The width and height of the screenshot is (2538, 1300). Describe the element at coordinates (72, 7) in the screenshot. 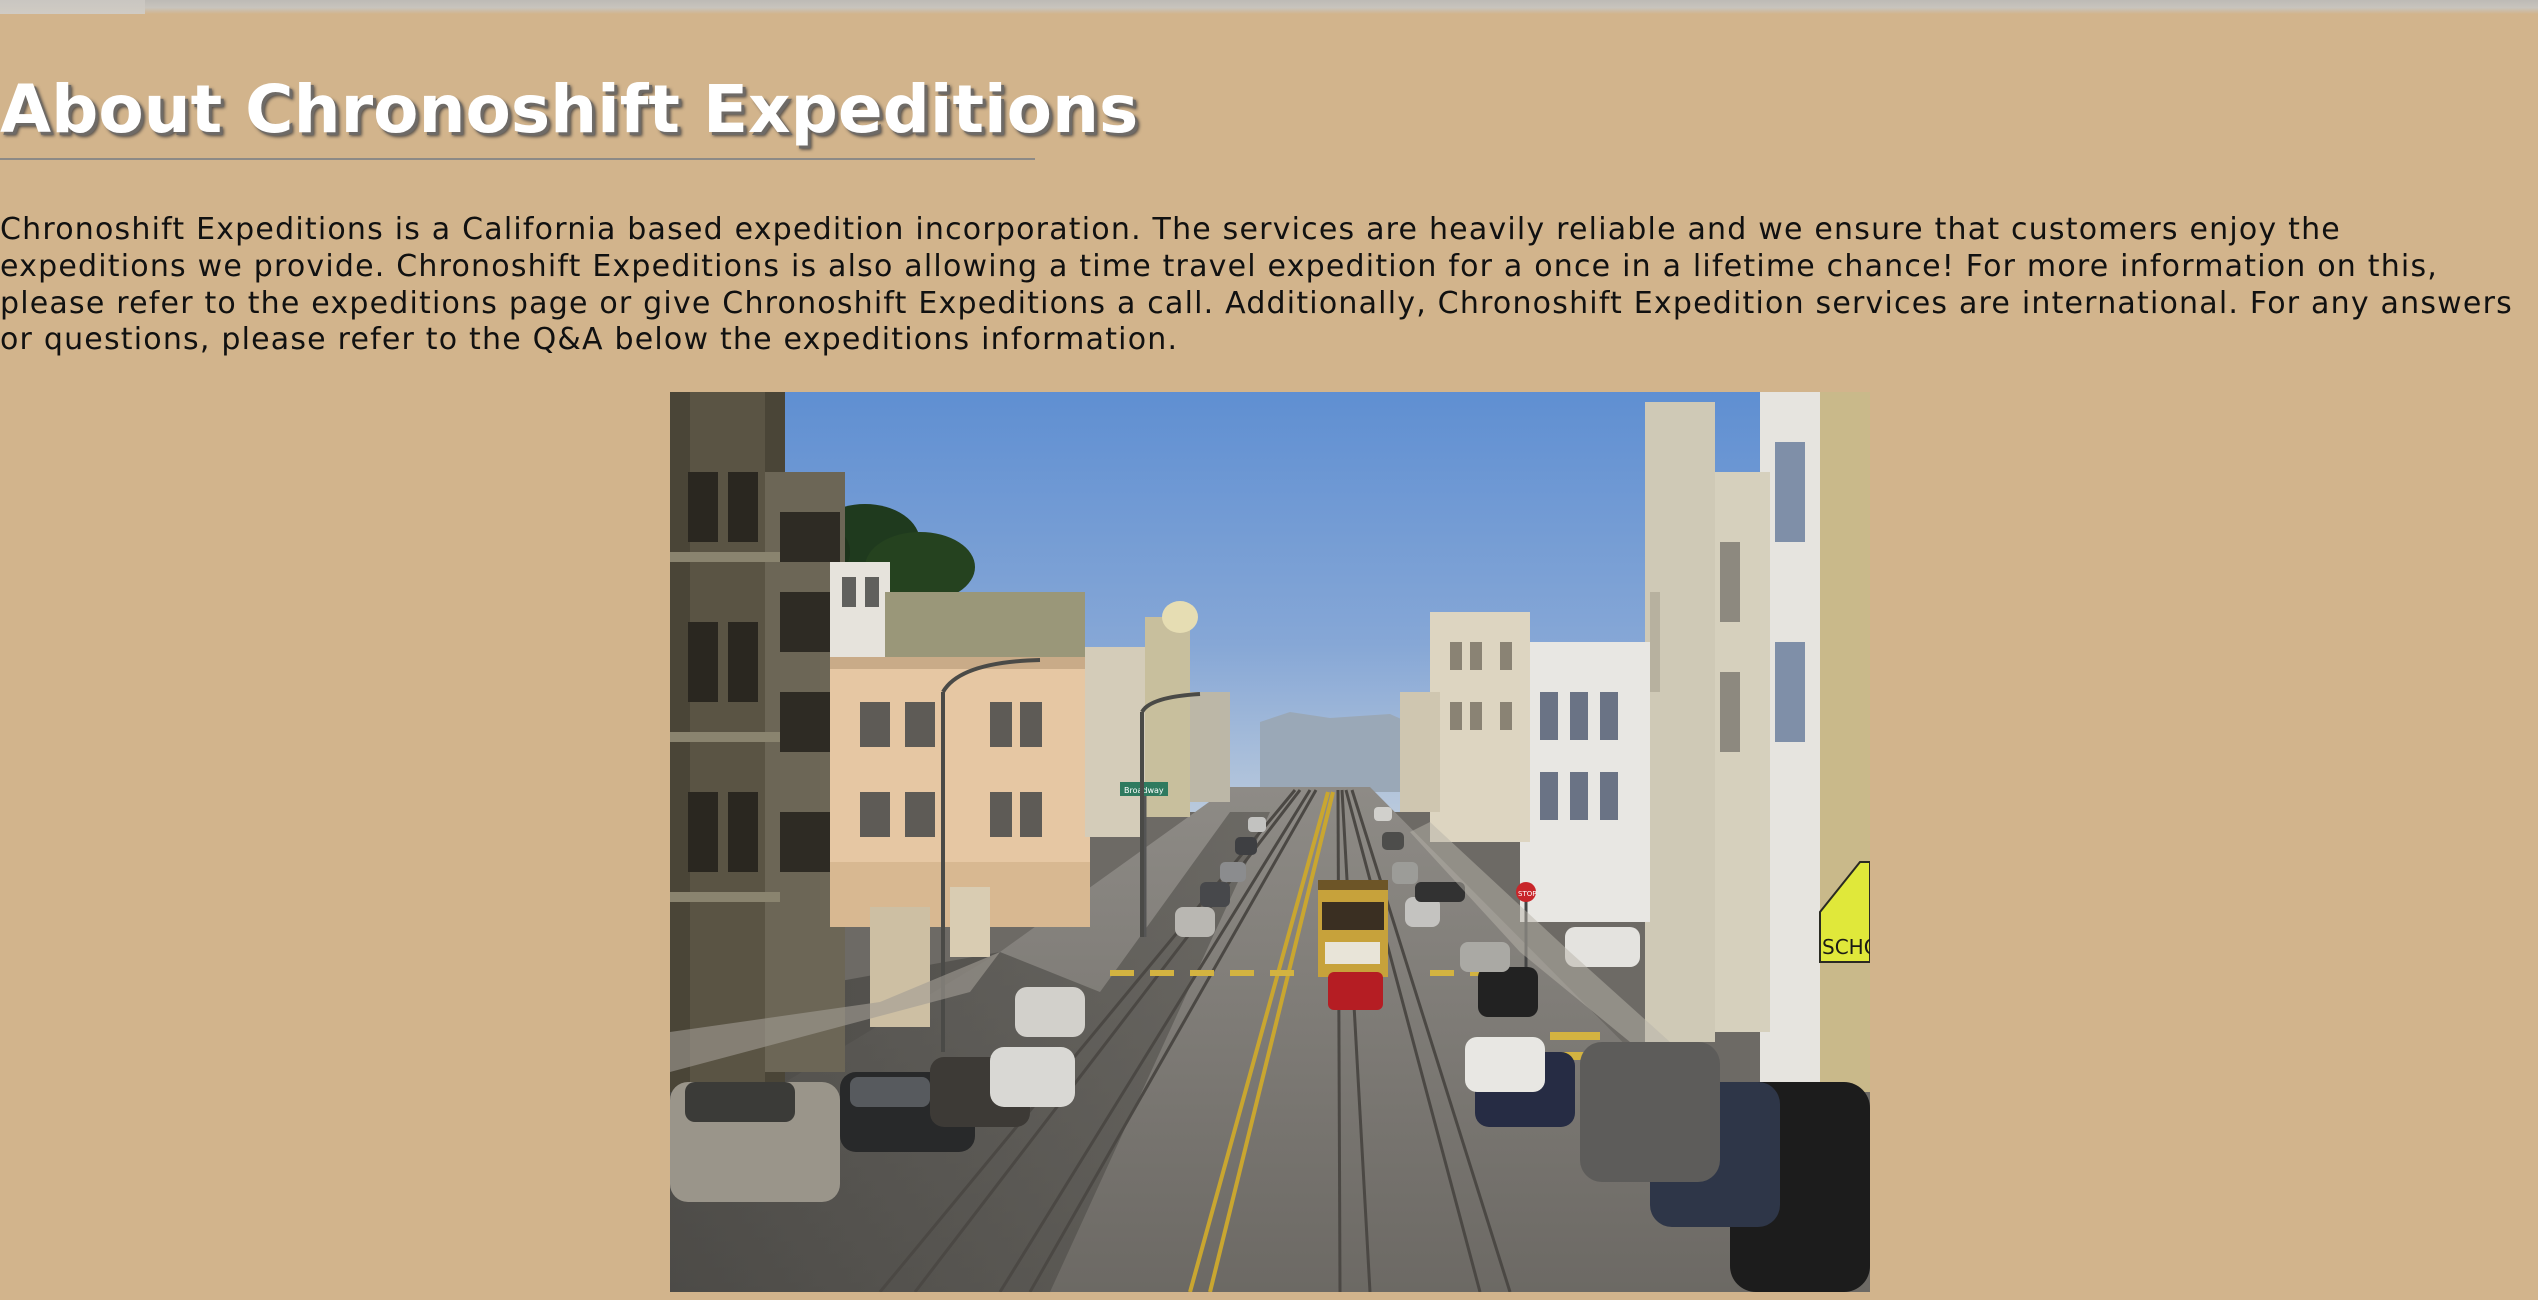

I see `browser-top-strip-left` at that location.